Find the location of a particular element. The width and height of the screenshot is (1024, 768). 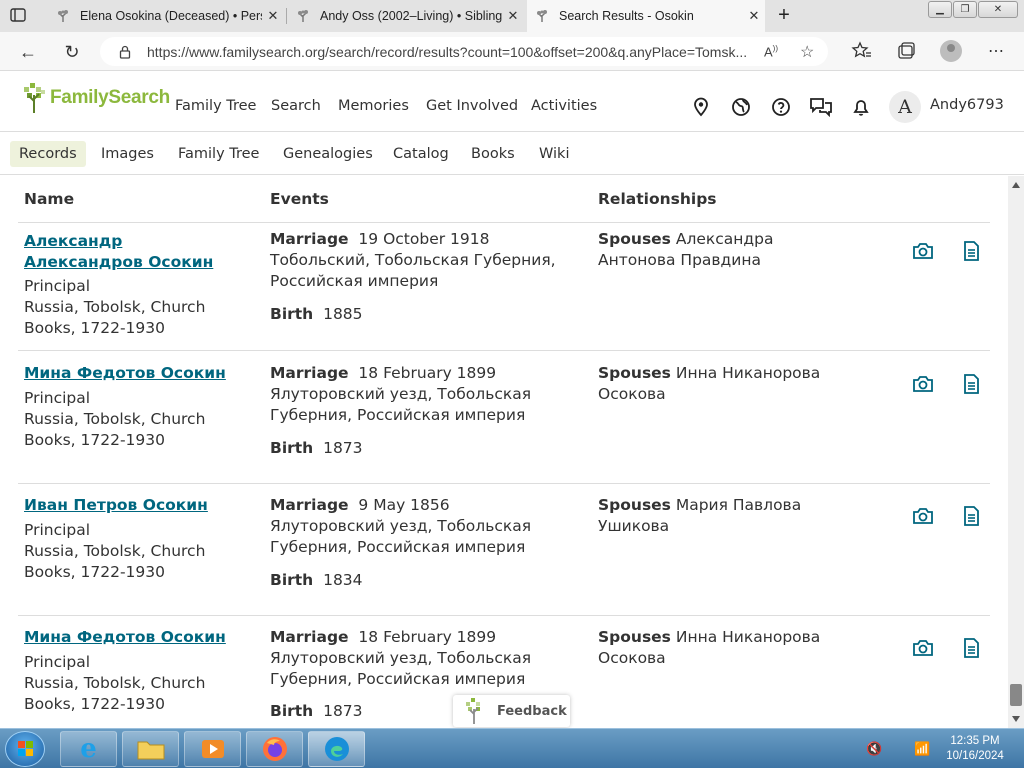

tab-elena-osokina: Elena Osokina (Deceased) • Perso ✕ is located at coordinates (166, 16).